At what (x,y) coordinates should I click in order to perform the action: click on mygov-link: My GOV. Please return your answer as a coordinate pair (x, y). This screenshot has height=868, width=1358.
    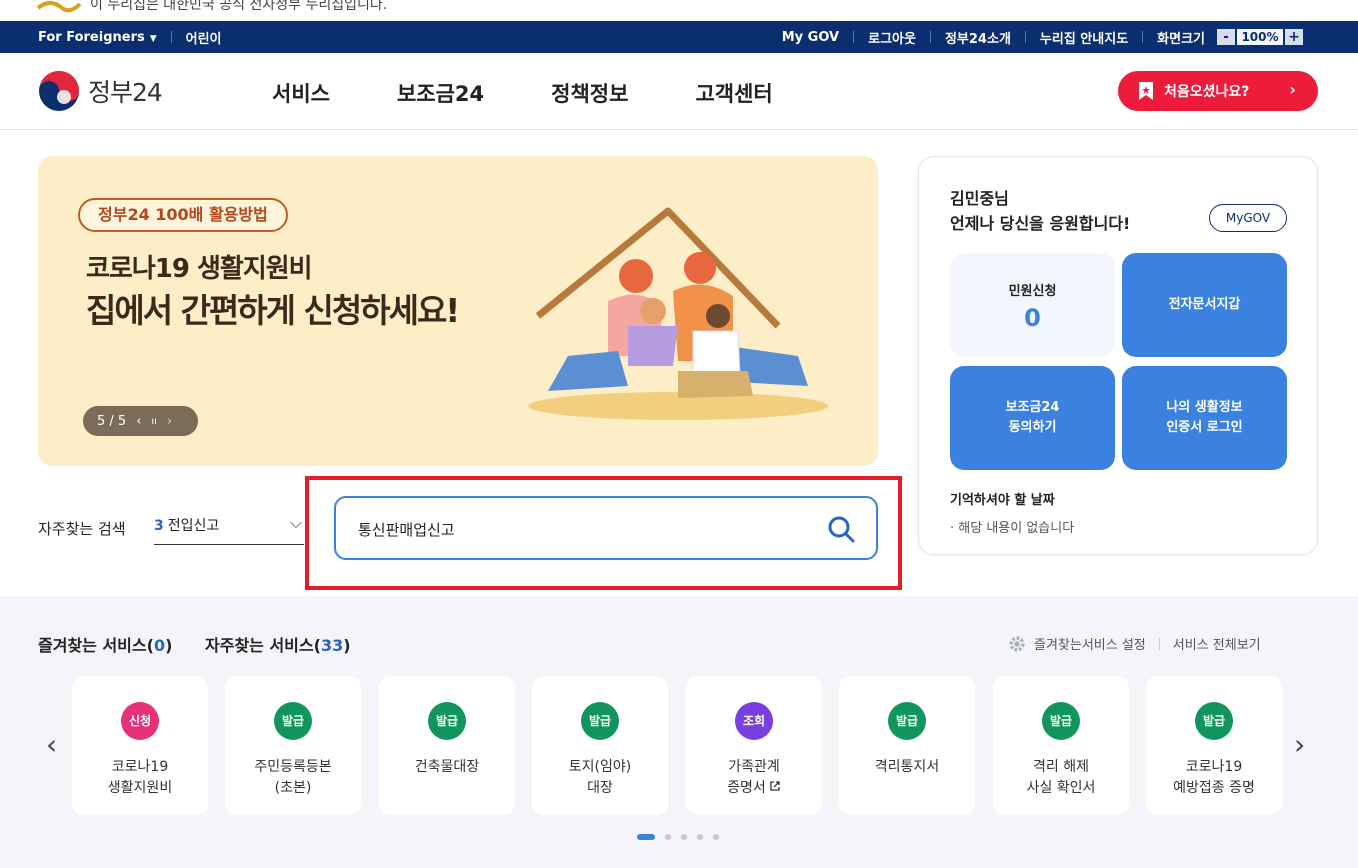
    Looking at the image, I should click on (810, 37).